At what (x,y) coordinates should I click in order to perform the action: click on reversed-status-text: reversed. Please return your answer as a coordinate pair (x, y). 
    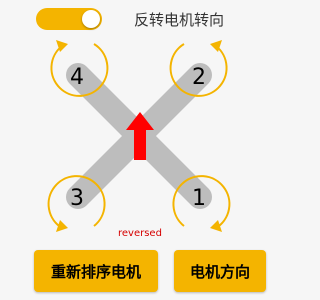
    Looking at the image, I should click on (140, 233).